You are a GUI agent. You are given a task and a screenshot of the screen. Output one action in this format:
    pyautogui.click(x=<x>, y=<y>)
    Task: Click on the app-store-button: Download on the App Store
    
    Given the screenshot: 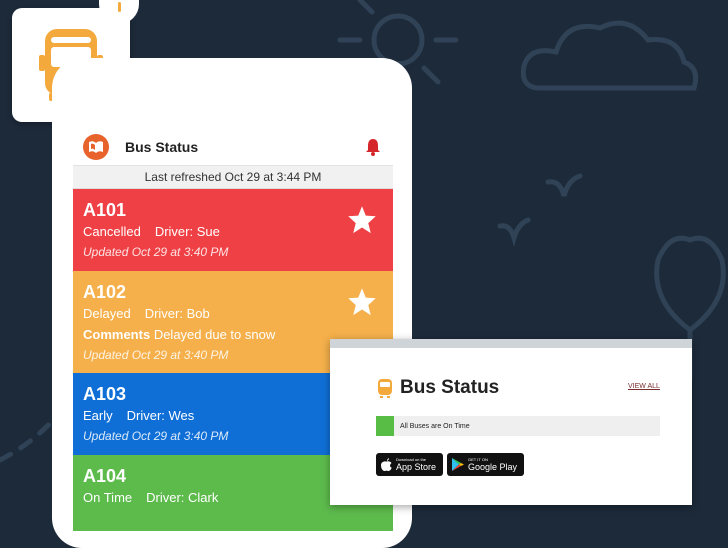 What is the action you would take?
    pyautogui.click(x=409, y=464)
    